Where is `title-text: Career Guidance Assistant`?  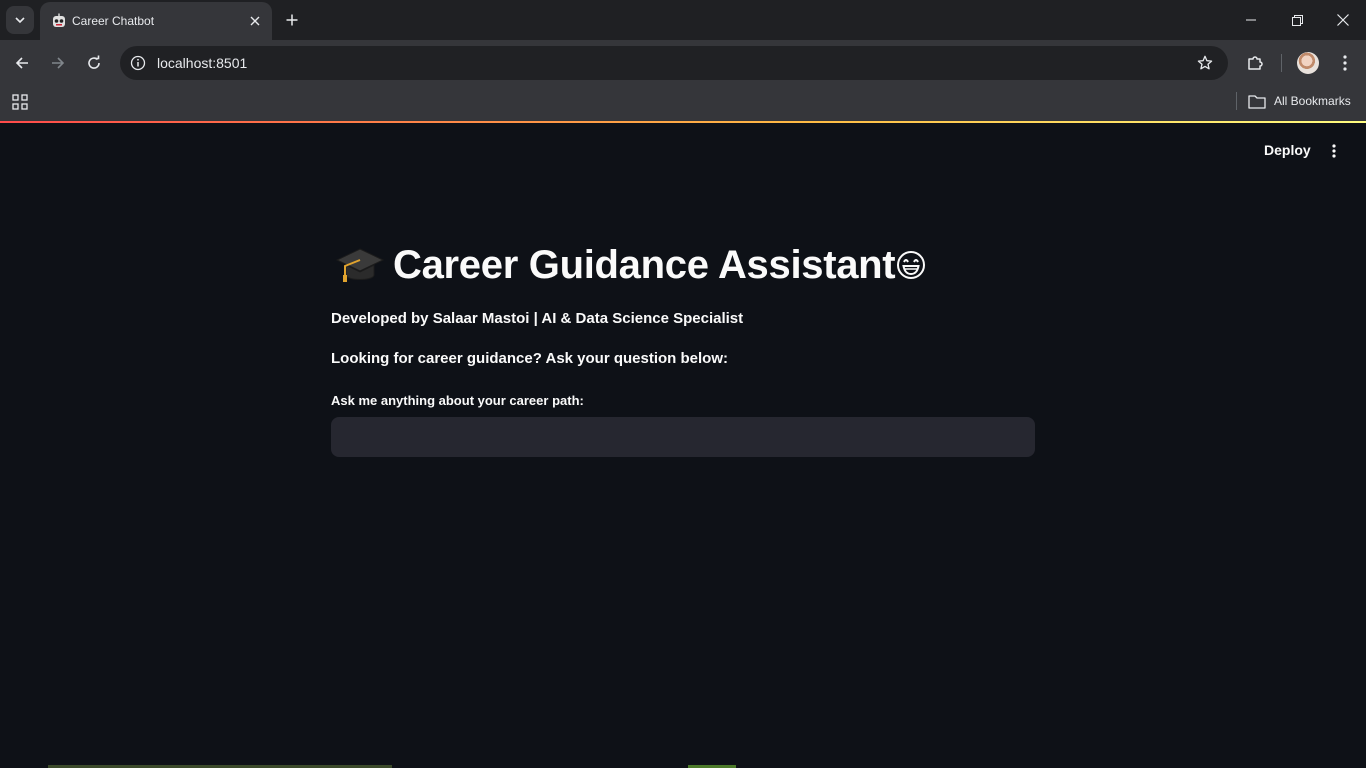 title-text: Career Guidance Assistant is located at coordinates (644, 264).